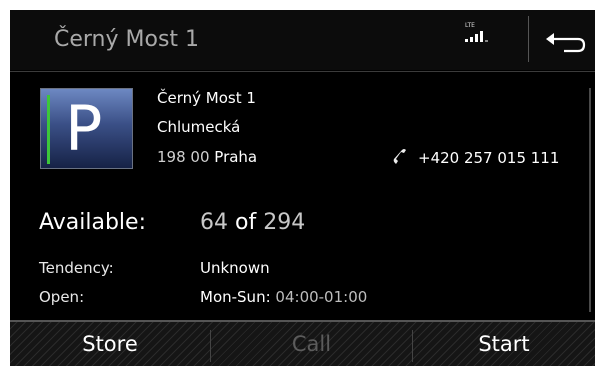  Describe the element at coordinates (311, 344) in the screenshot. I see `call-button: Call` at that location.